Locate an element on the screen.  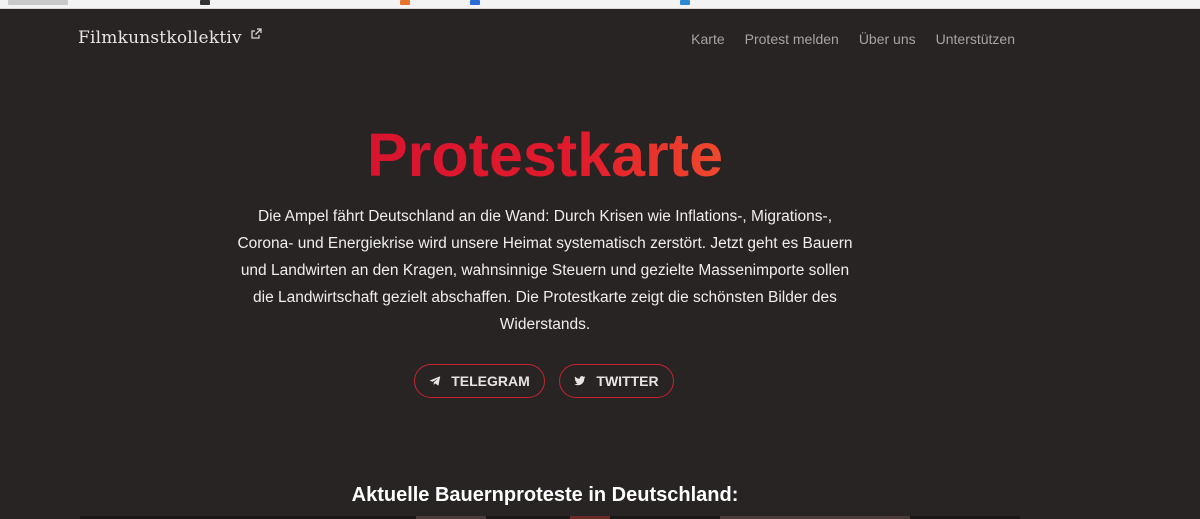
social-buttons: TELEGRAM TWITTER is located at coordinates (544, 381).